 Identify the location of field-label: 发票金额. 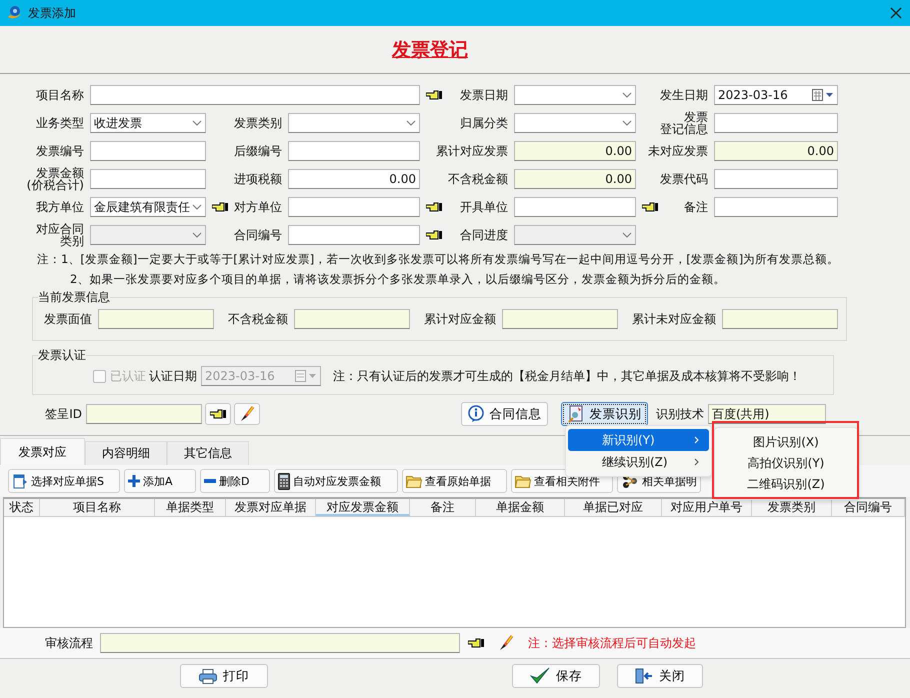
(60, 173).